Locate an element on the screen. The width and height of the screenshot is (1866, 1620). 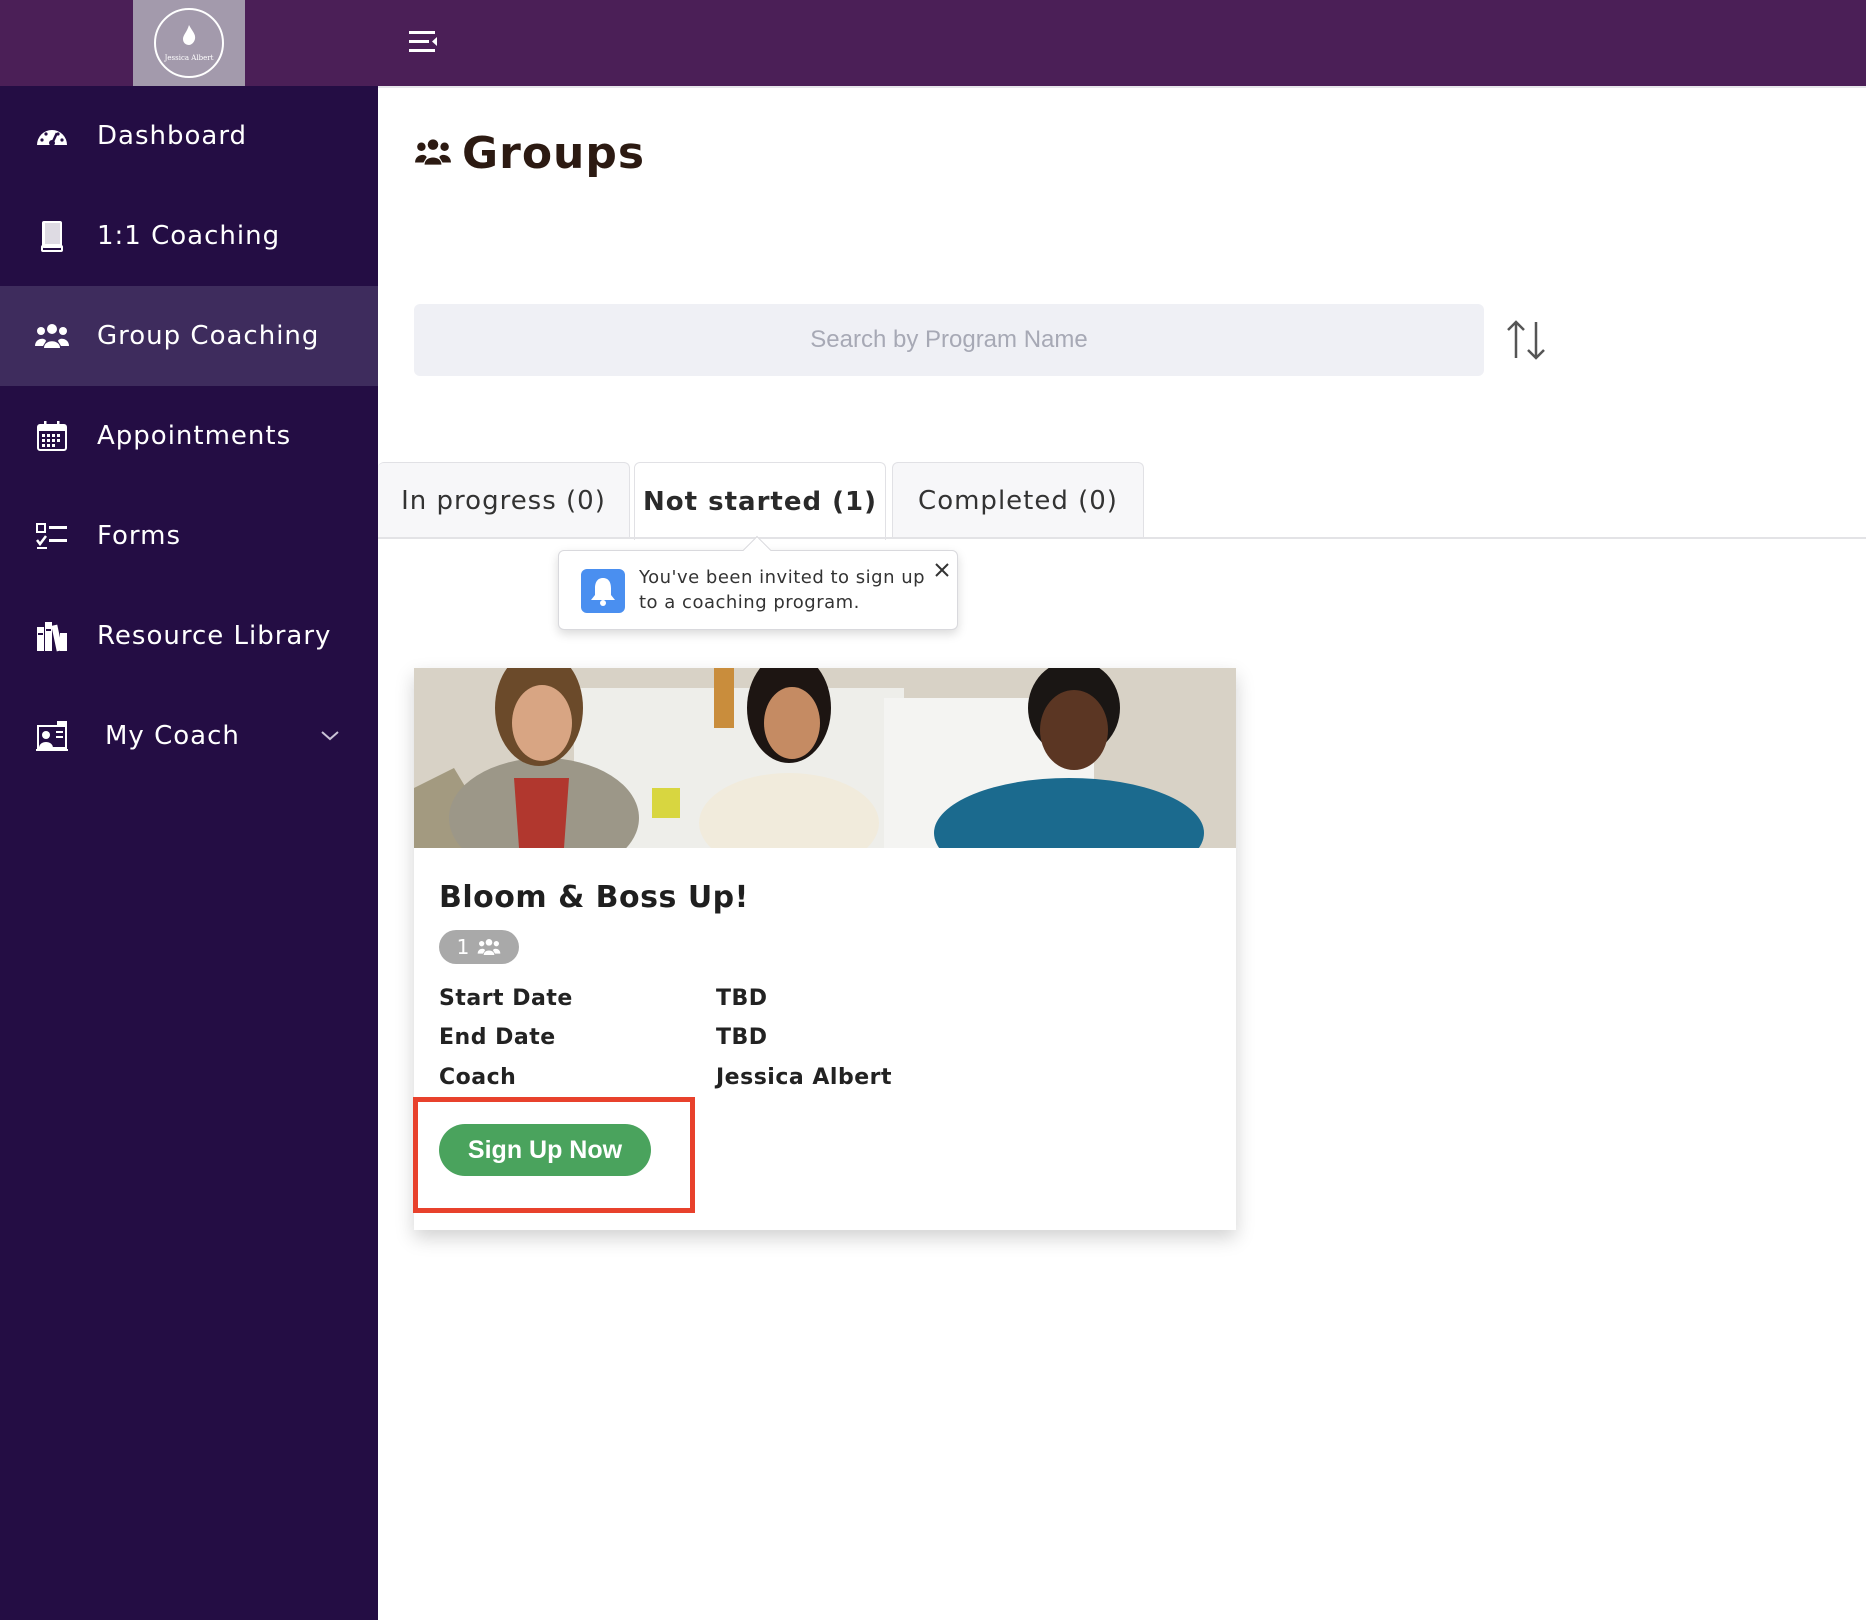
search-input is located at coordinates (949, 340).